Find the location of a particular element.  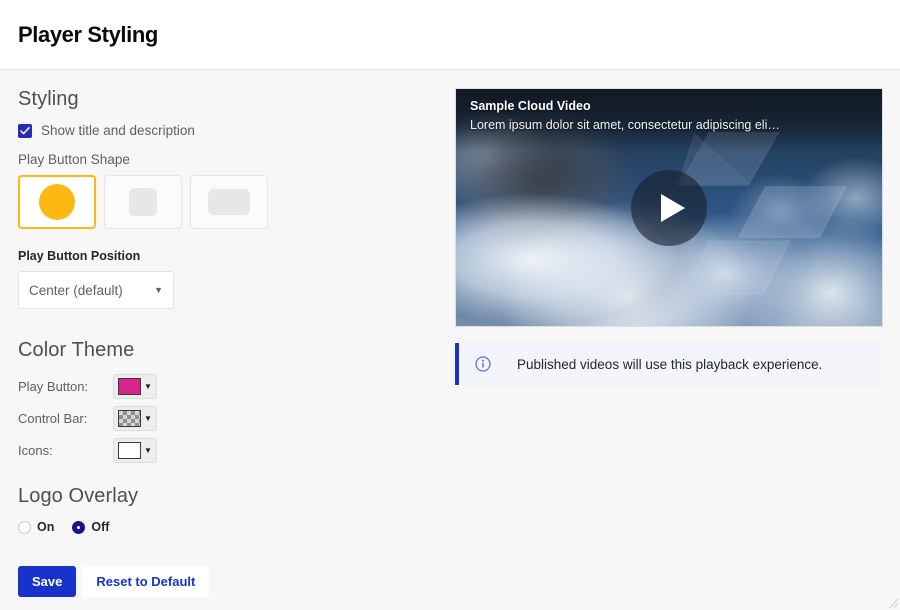

color-label-control-bar: Control Bar: is located at coordinates (53, 418).